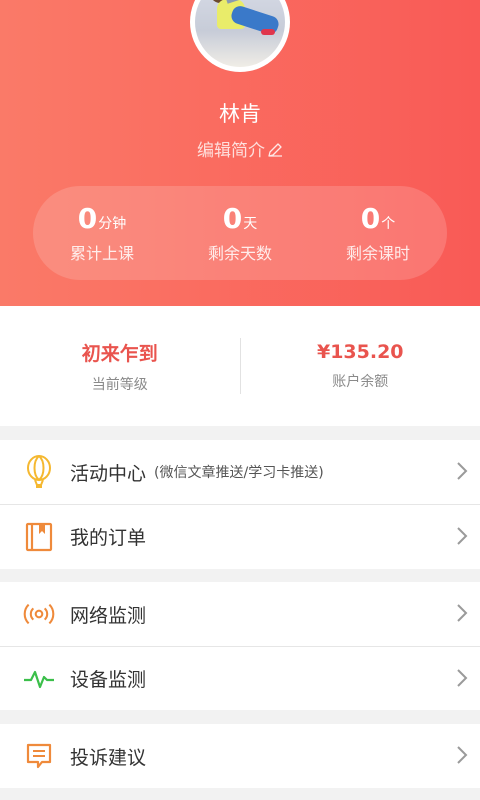 This screenshot has width=480, height=800. I want to click on stat-label: 剩余天数, so click(239, 253).